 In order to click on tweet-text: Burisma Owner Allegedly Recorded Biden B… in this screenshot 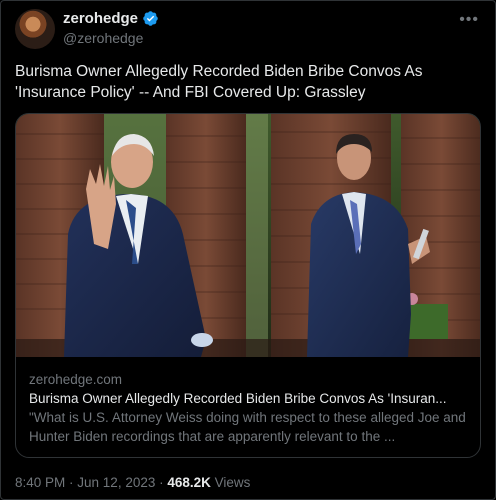, I will do `click(219, 82)`.